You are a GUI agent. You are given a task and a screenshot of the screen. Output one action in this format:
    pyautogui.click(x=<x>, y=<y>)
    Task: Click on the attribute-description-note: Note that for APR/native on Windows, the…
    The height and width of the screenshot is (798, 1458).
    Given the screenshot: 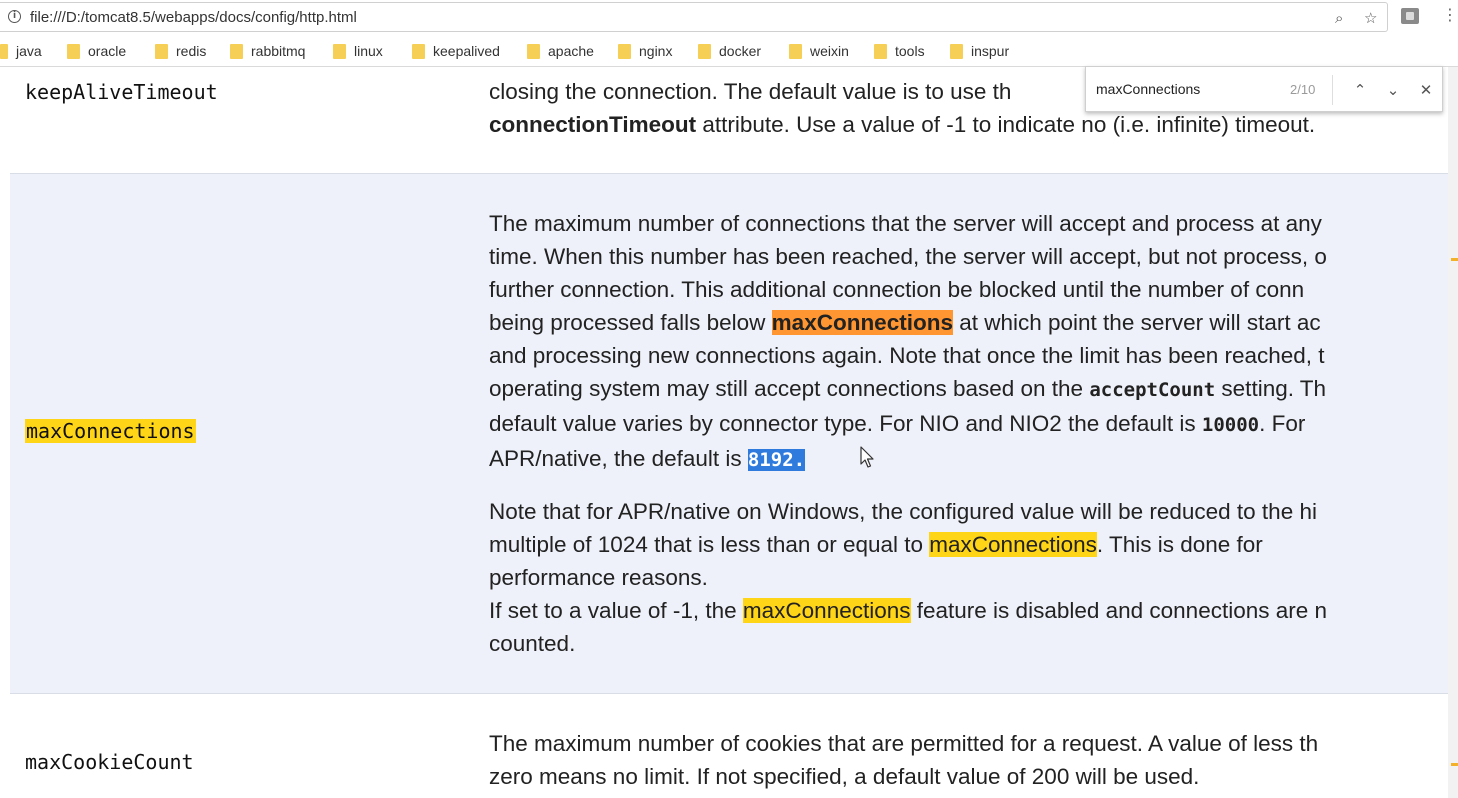 What is the action you would take?
    pyautogui.click(x=908, y=577)
    